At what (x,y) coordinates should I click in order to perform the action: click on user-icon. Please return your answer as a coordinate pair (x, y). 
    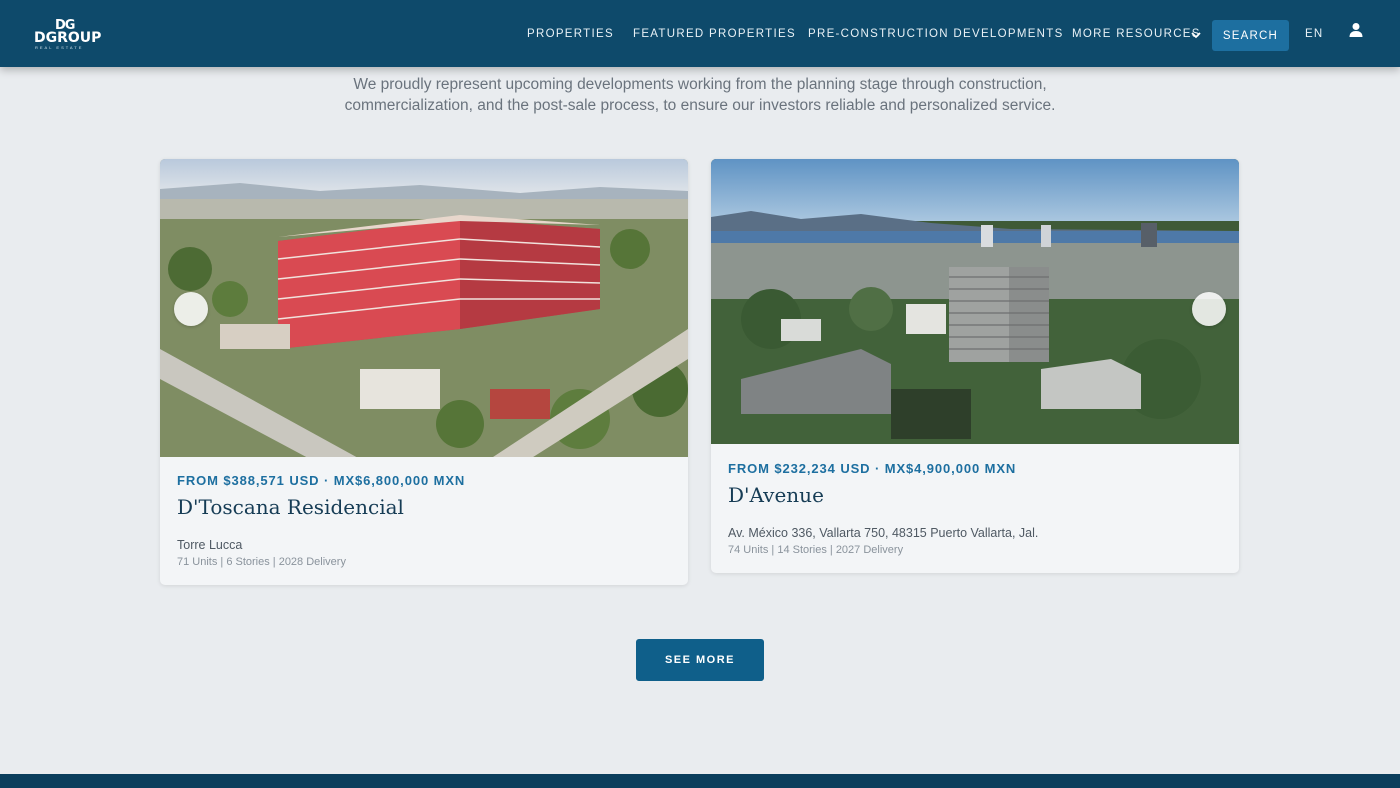
    Looking at the image, I should click on (1356, 30).